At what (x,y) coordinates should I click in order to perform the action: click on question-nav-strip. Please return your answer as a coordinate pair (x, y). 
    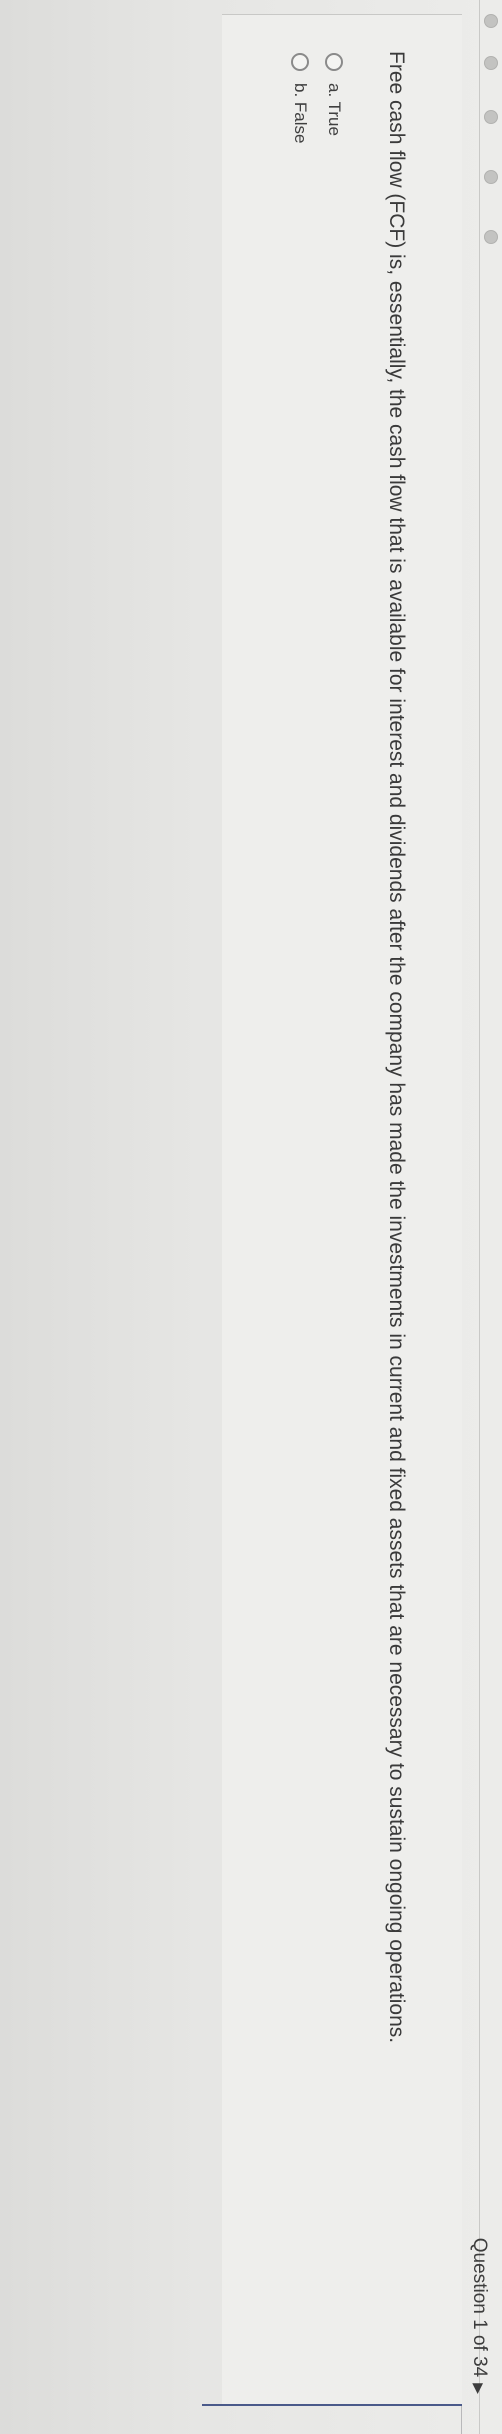
    Looking at the image, I should click on (490, 1217).